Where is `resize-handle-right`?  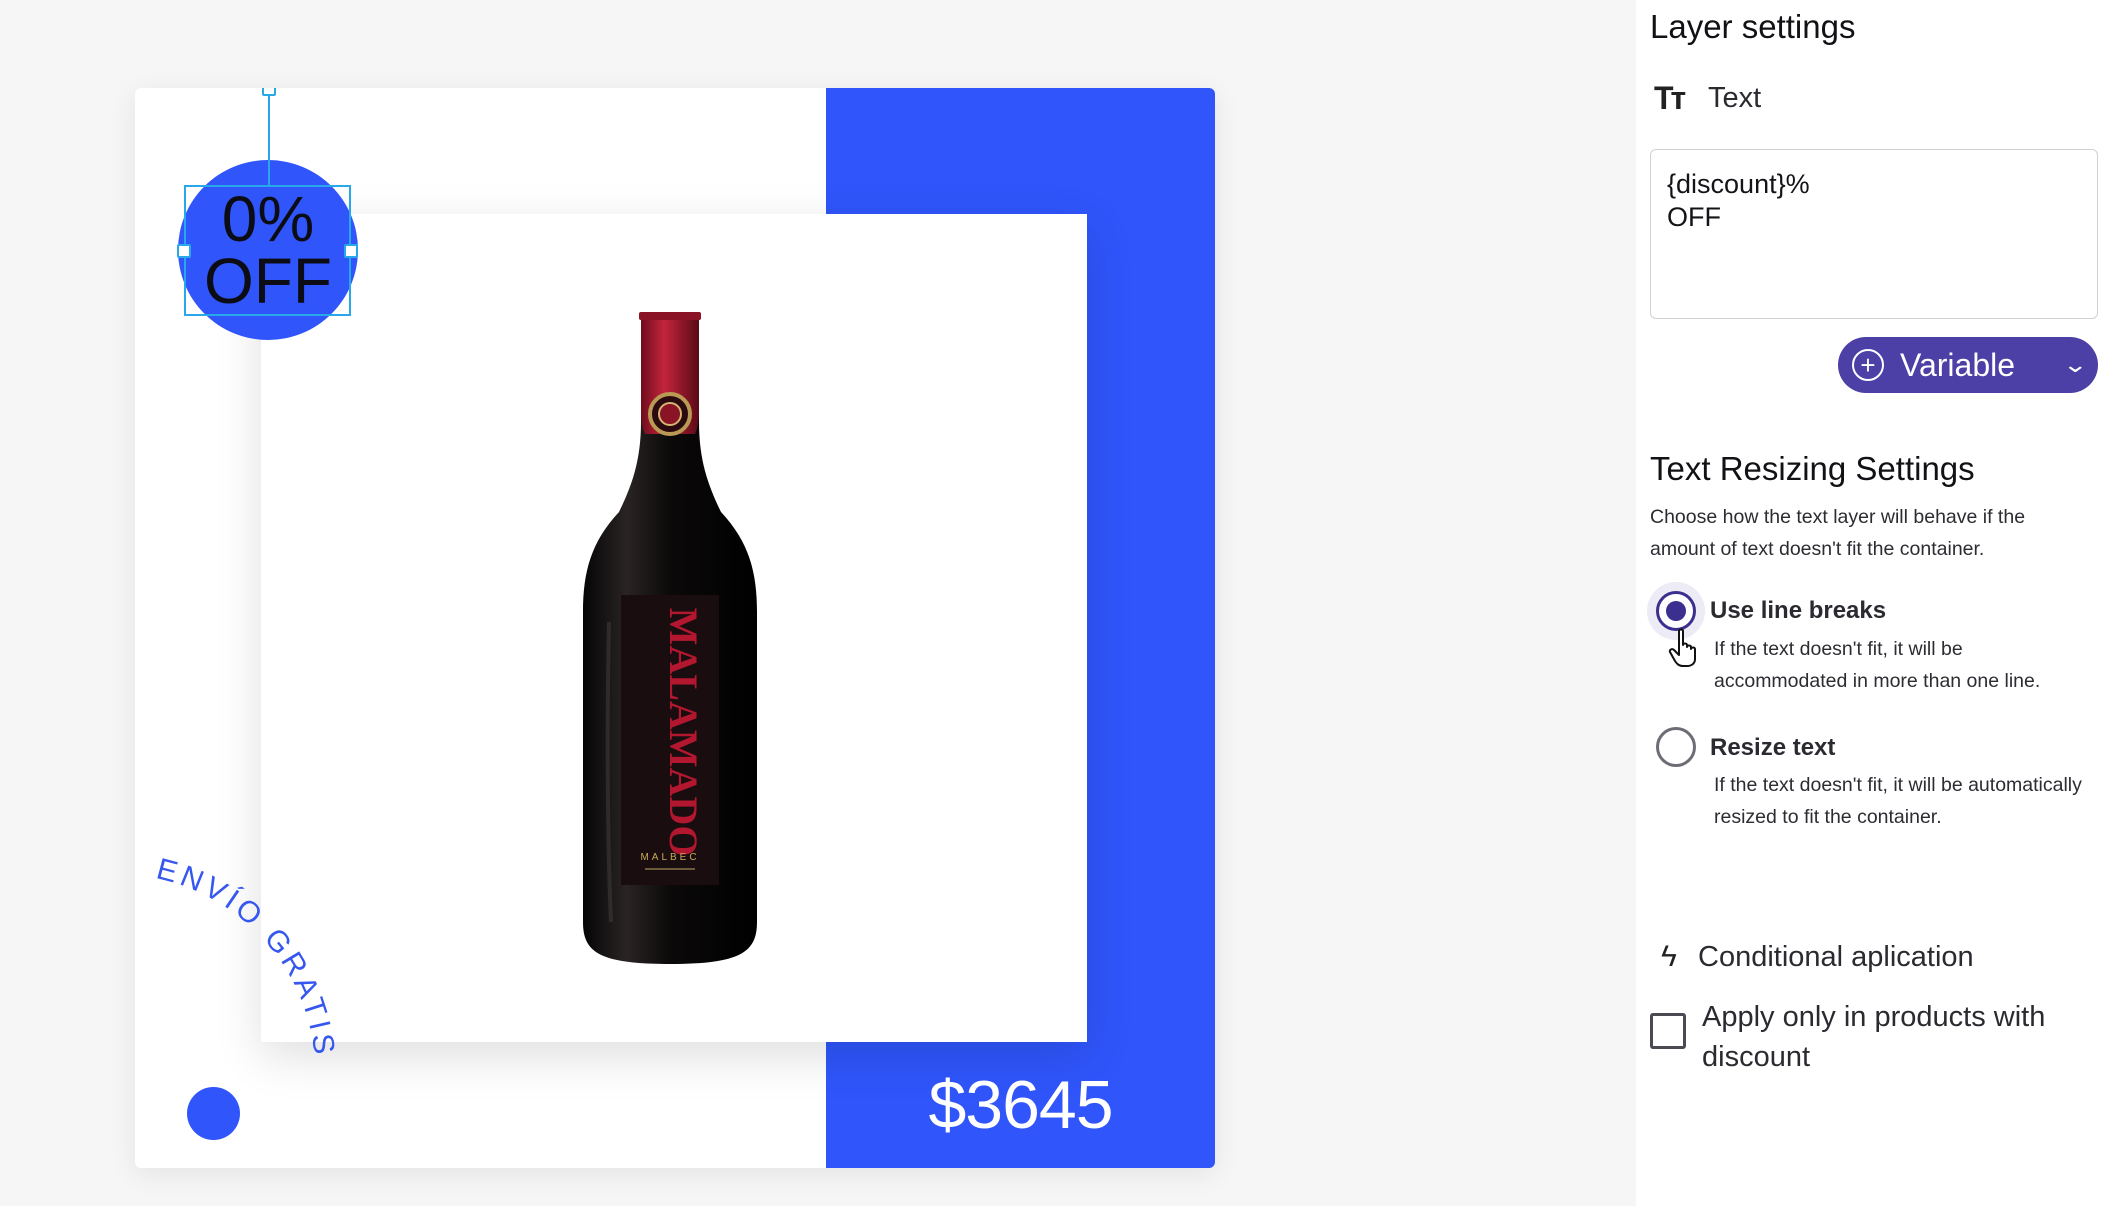 resize-handle-right is located at coordinates (351, 251).